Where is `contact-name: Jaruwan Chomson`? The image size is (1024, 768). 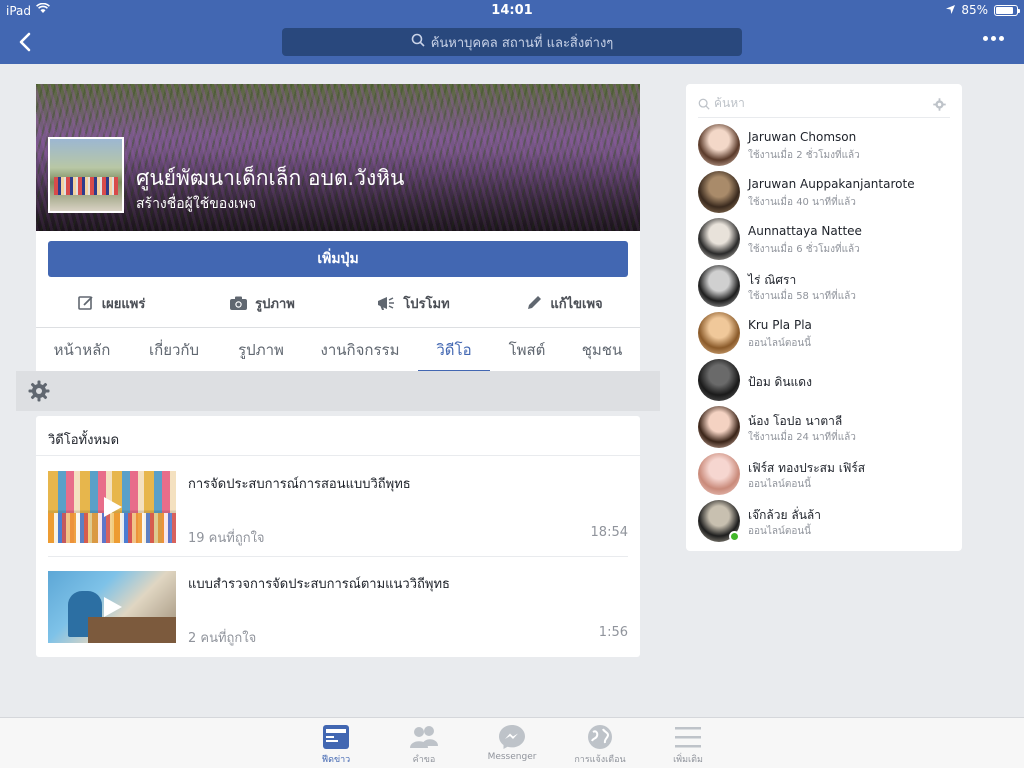 contact-name: Jaruwan Chomson is located at coordinates (802, 137).